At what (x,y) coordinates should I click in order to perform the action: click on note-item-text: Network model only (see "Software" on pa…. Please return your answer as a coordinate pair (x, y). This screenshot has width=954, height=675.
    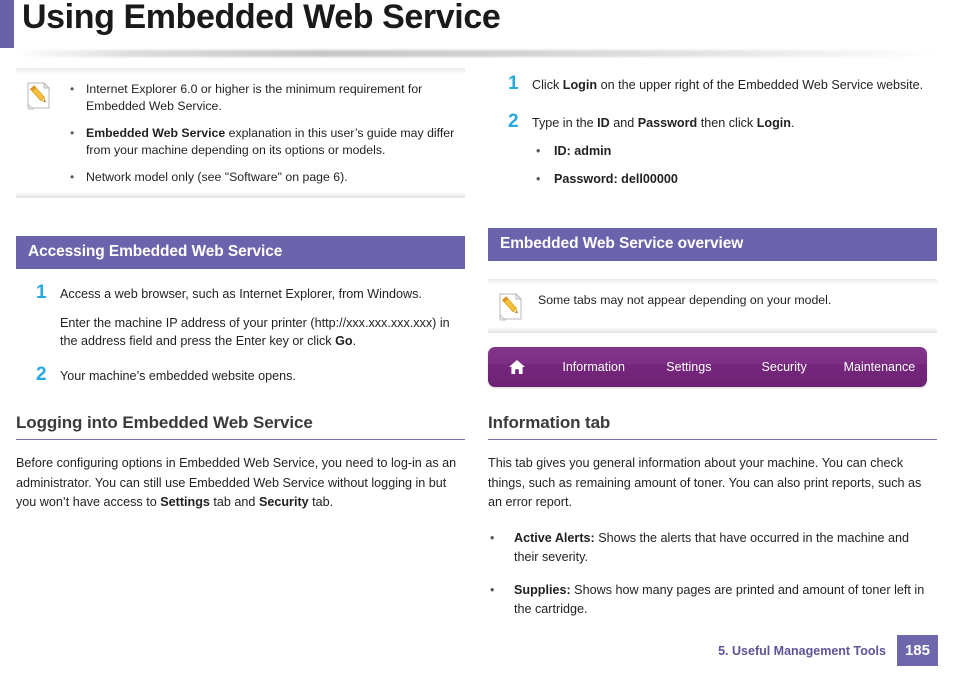
    Looking at the image, I should click on (217, 177).